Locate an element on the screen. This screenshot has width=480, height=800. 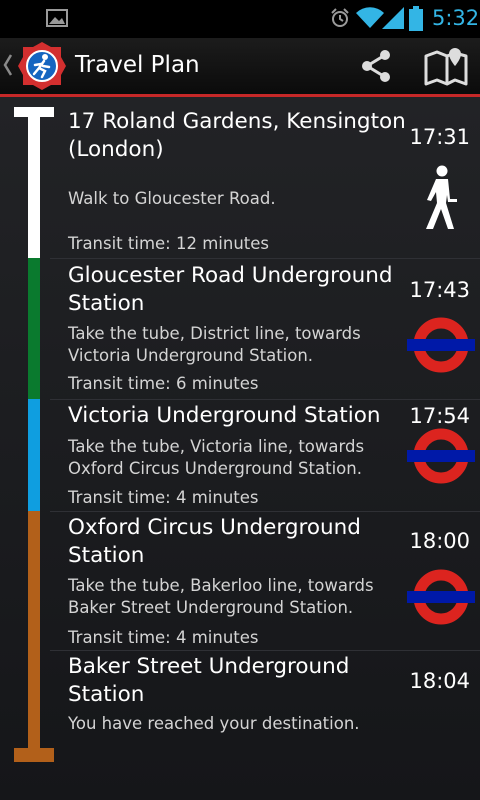
leg-title: 17 Roland Gardens, Kensington (London) is located at coordinates (237, 135).